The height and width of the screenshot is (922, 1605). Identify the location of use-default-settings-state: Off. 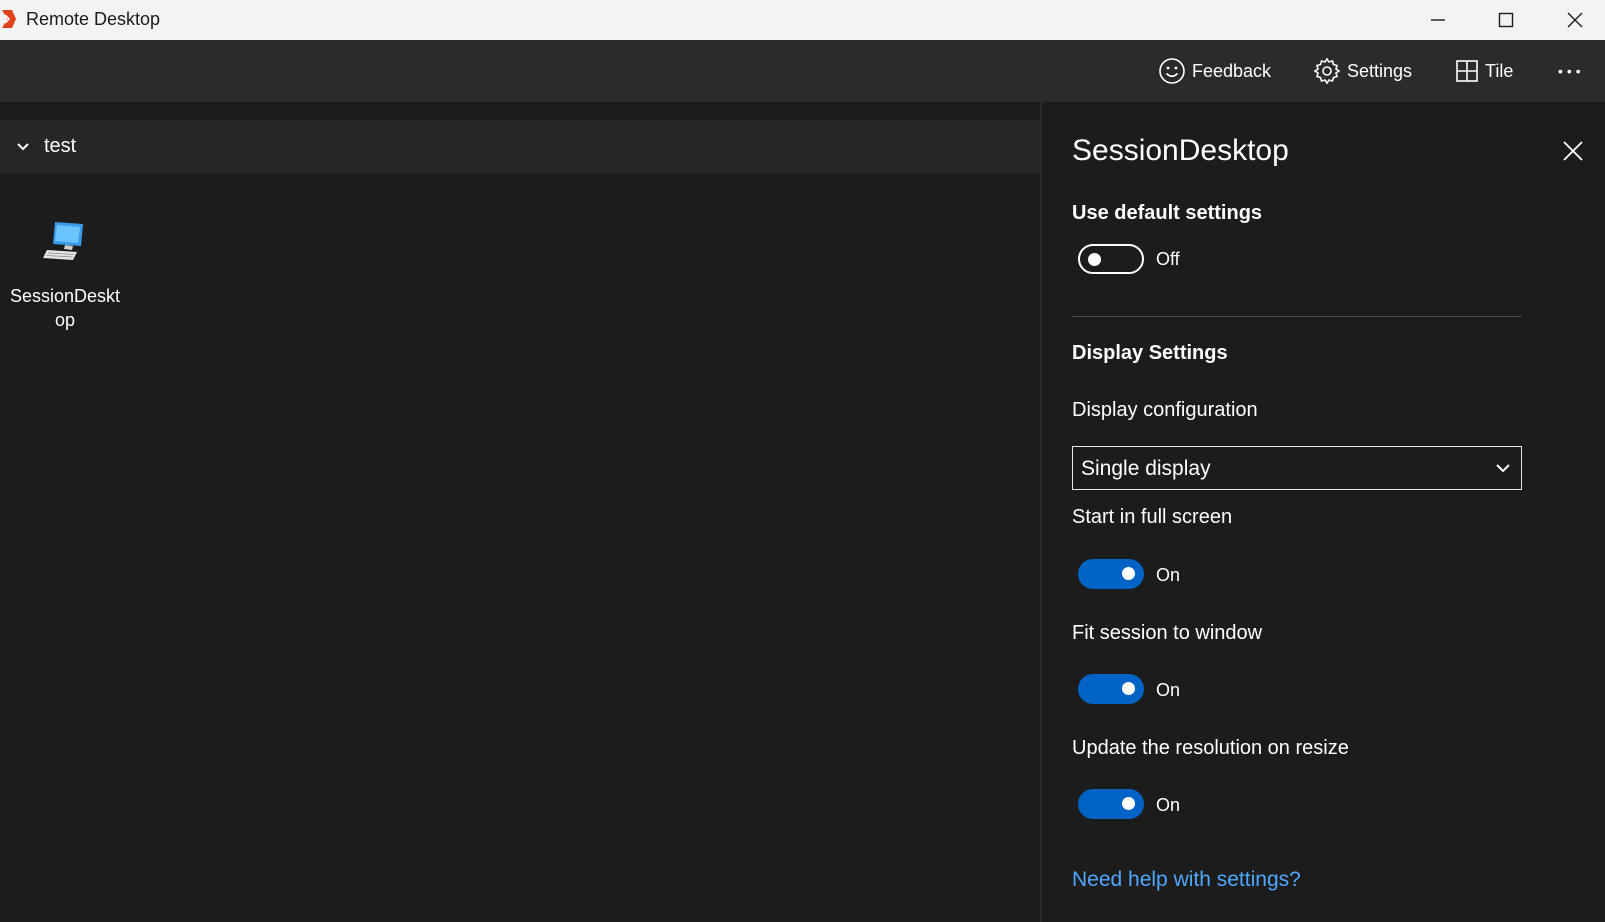
(1168, 259).